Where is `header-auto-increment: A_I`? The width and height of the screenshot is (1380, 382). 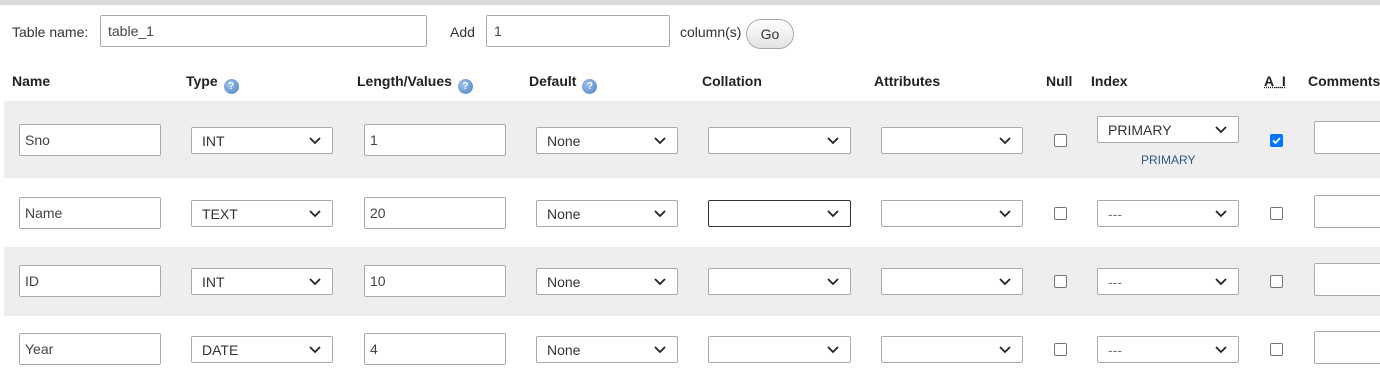
header-auto-increment: A_I is located at coordinates (1275, 81).